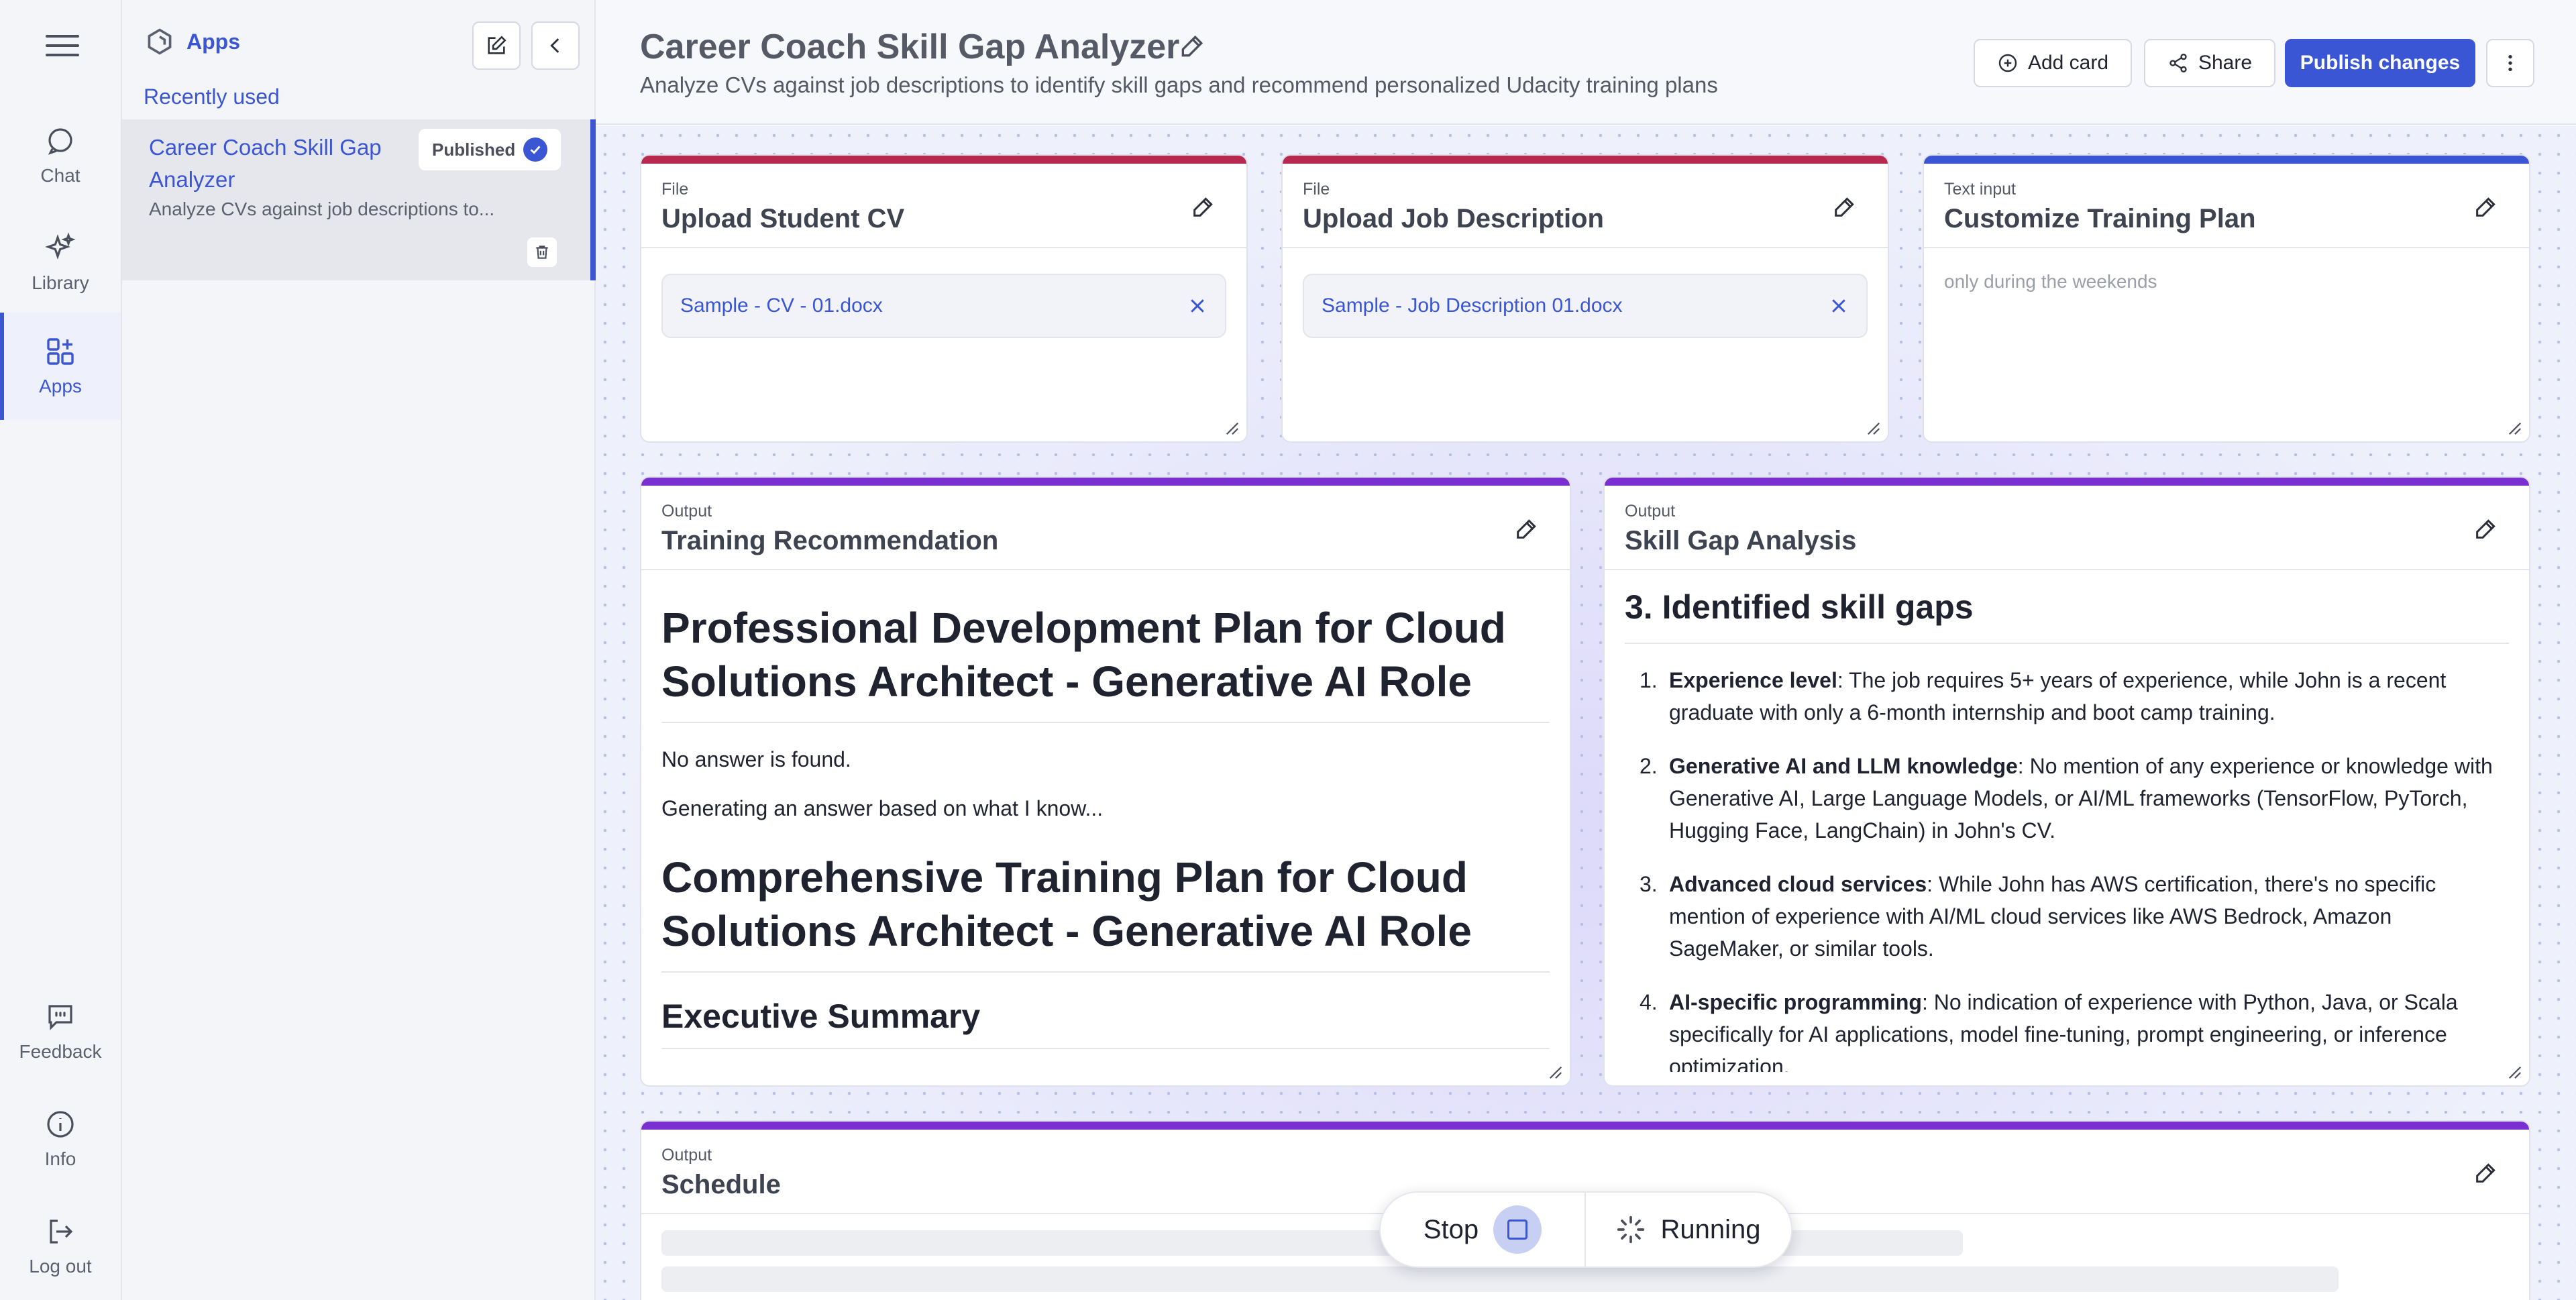  I want to click on delete-app-button, so click(542, 252).